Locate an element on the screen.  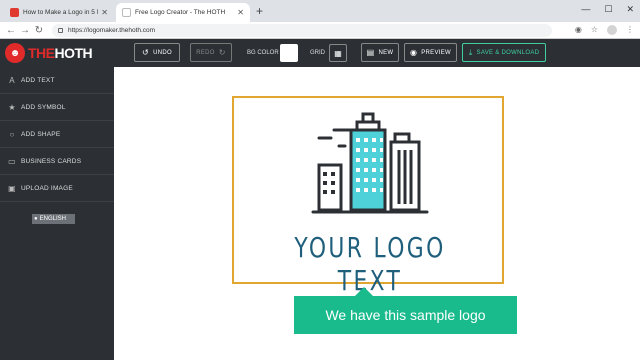
circle-icon: ○ is located at coordinates (12, 134).